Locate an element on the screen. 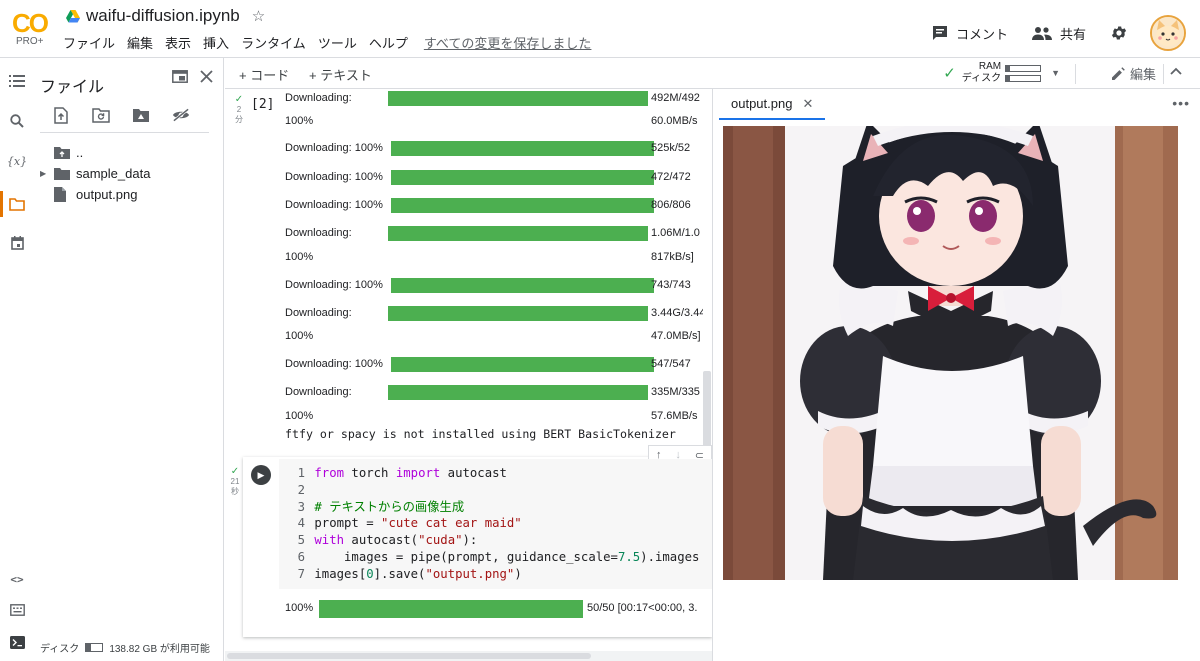  progress-size: 472/472 is located at coordinates (671, 177).